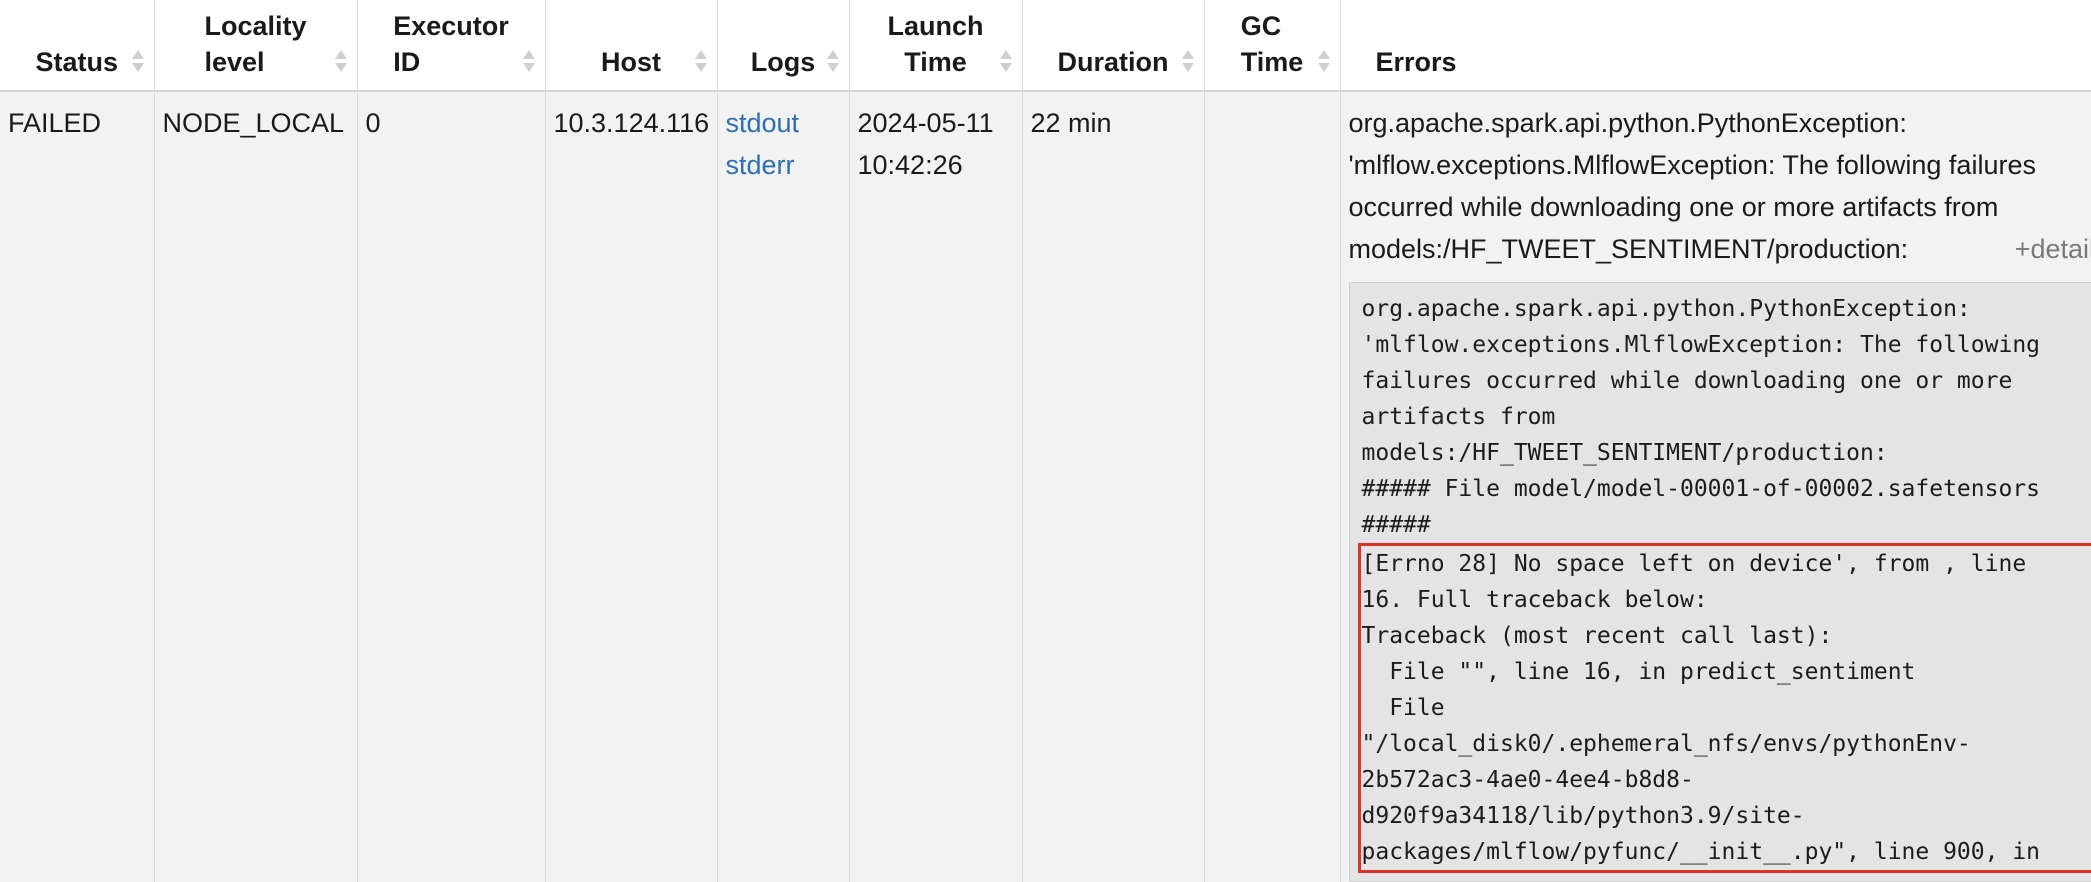 This screenshot has width=2091, height=882. What do you see at coordinates (77, 45) in the screenshot?
I see `column-header-status: Status` at bounding box center [77, 45].